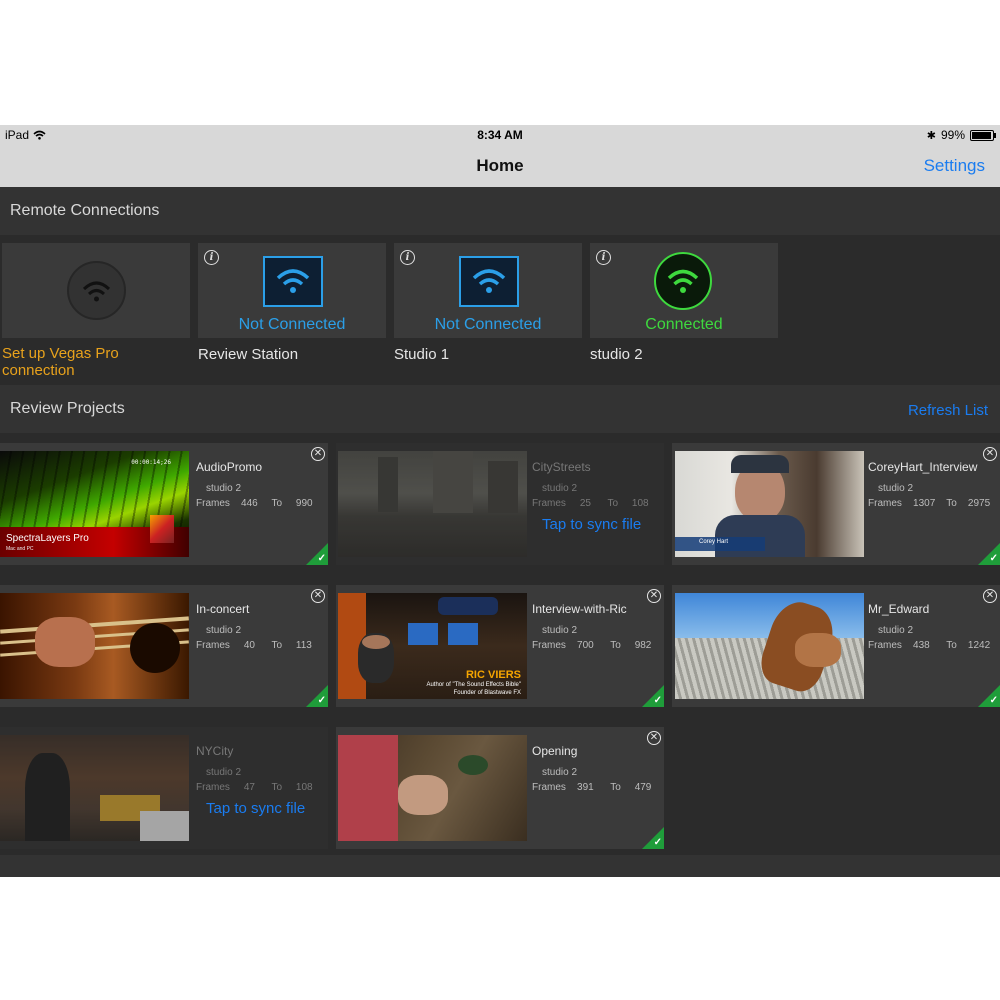  I want to click on project-name: NYCity, so click(215, 751).